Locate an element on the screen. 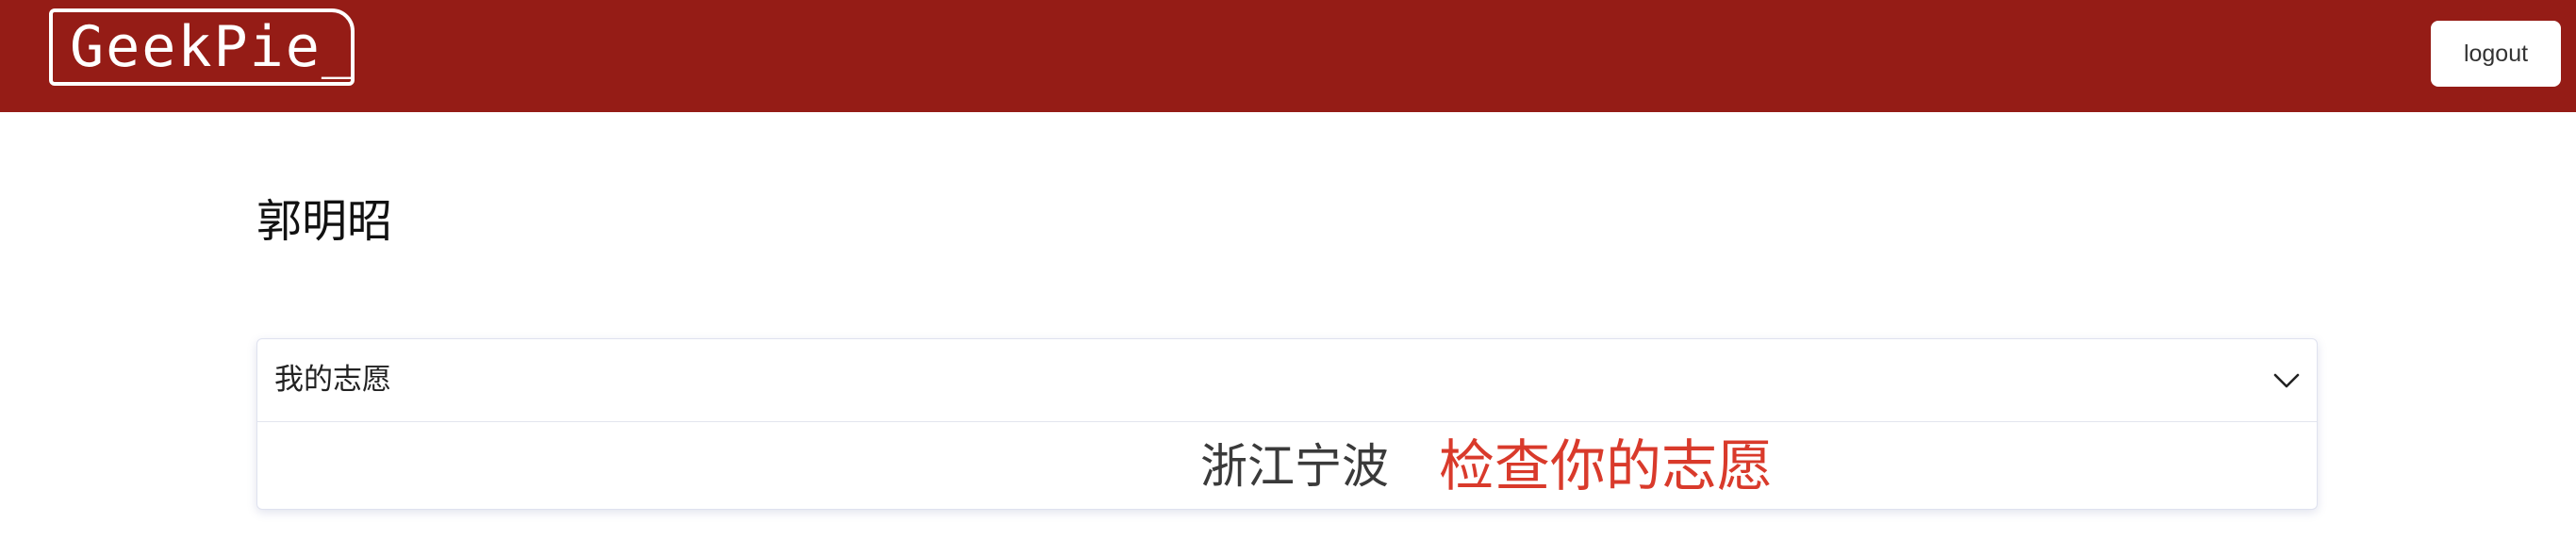  chevron-down-icon is located at coordinates (2286, 381).